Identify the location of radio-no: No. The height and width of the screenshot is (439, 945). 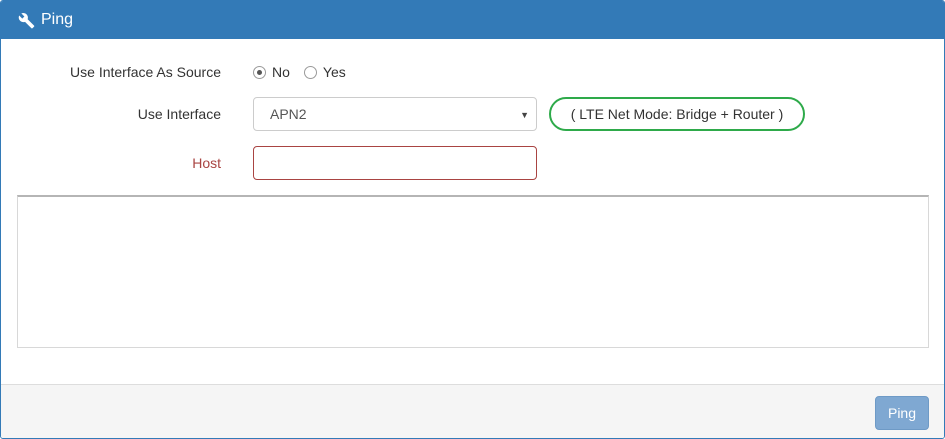
(271, 72).